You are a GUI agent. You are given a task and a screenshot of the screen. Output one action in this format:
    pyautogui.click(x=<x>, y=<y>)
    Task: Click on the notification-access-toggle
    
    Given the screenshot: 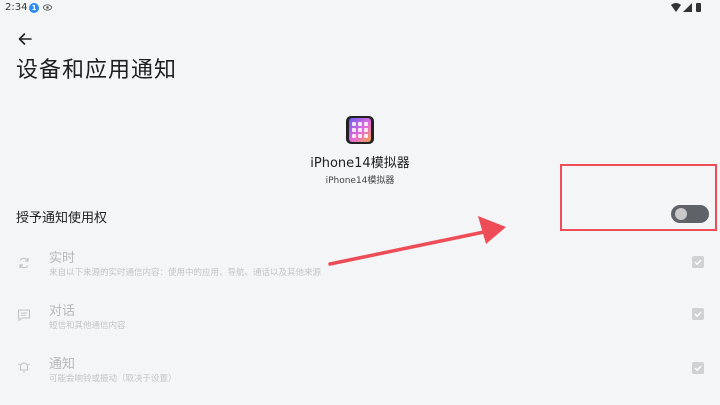 What is the action you would take?
    pyautogui.click(x=690, y=214)
    